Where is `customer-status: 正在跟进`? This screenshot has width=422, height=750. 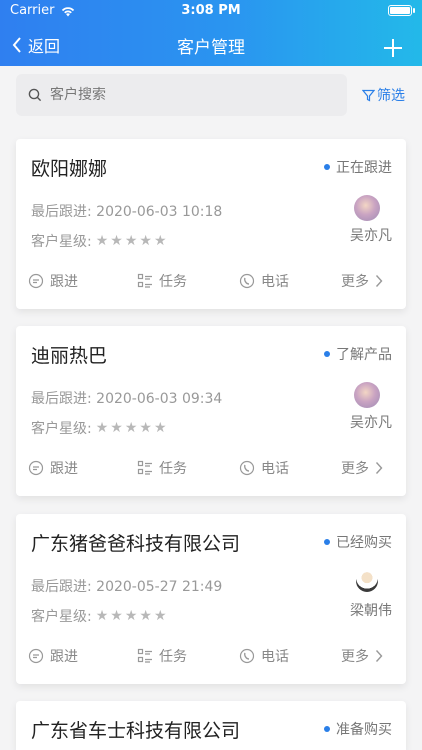
customer-status: 正在跟进 is located at coordinates (358, 167).